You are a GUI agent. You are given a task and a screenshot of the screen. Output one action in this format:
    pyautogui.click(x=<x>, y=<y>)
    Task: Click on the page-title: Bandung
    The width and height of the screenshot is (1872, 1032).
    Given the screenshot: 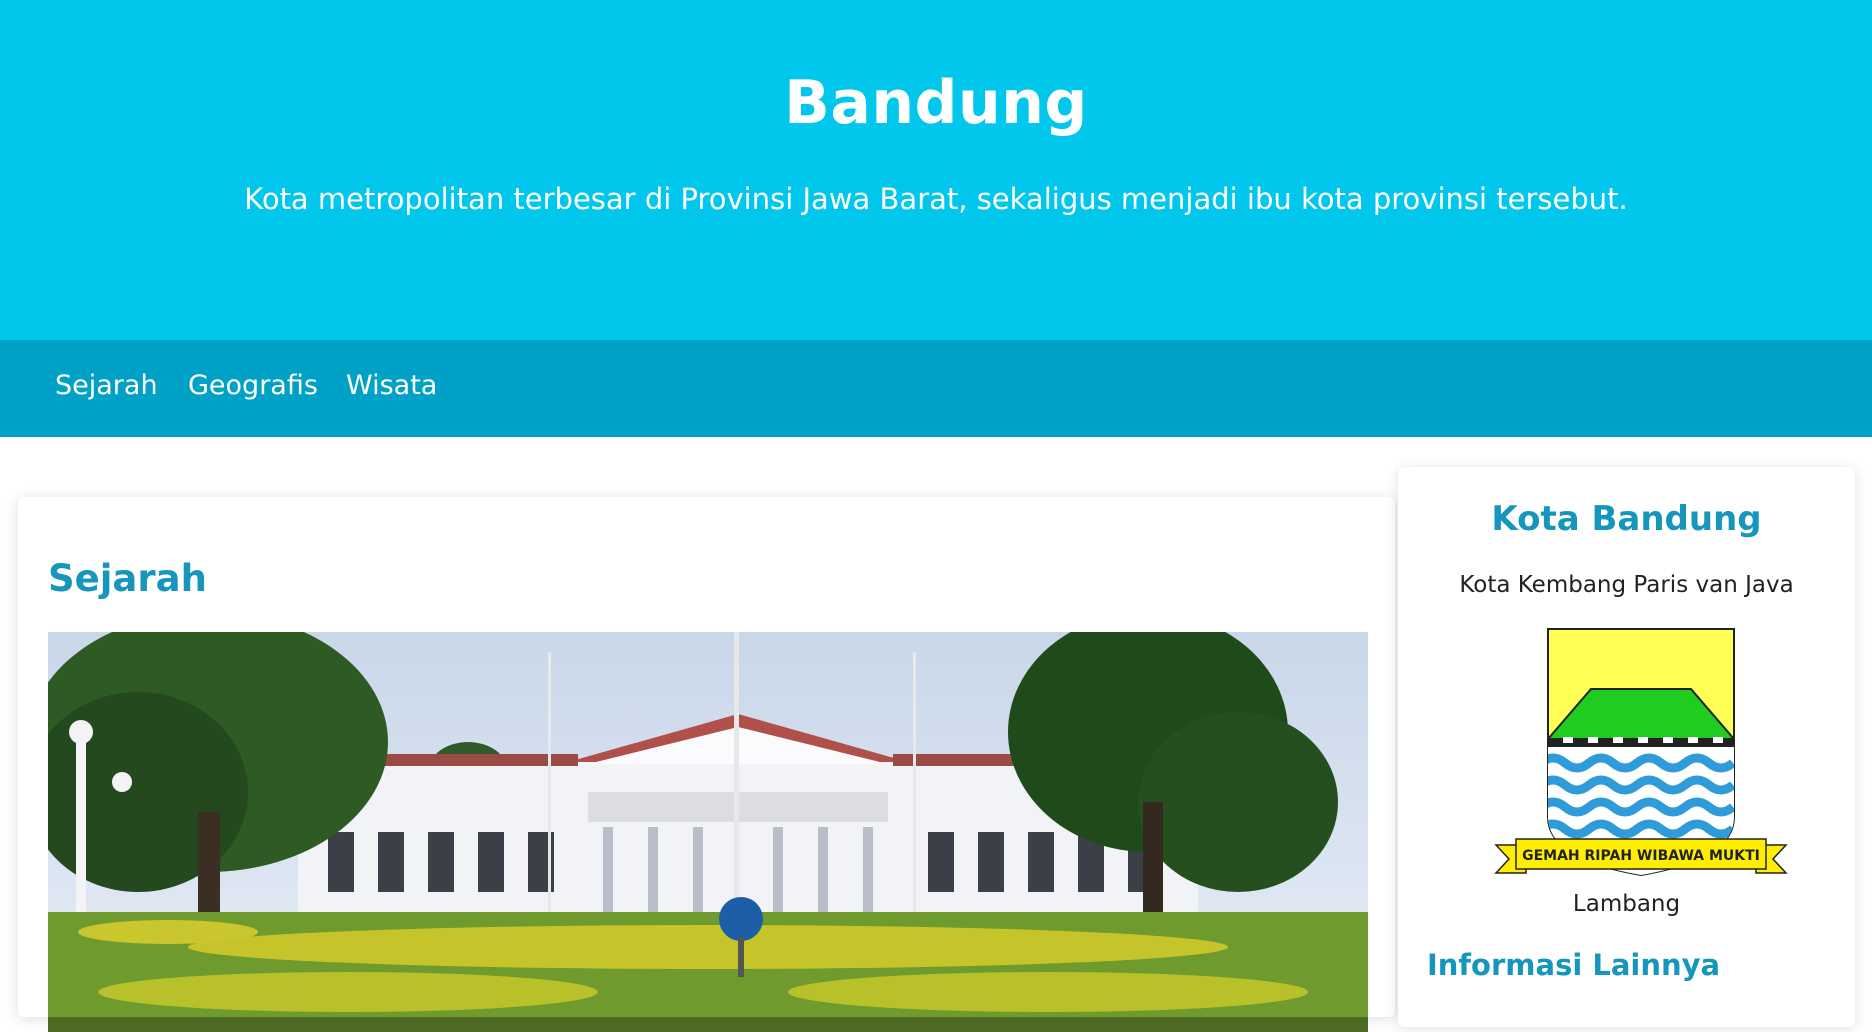 What is the action you would take?
    pyautogui.click(x=936, y=103)
    